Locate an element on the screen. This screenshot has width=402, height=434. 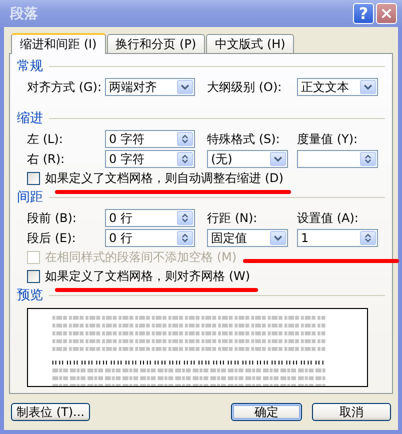
checkbox-label: 在相同样式的段落间不添加空格 (M) is located at coordinates (141, 257).